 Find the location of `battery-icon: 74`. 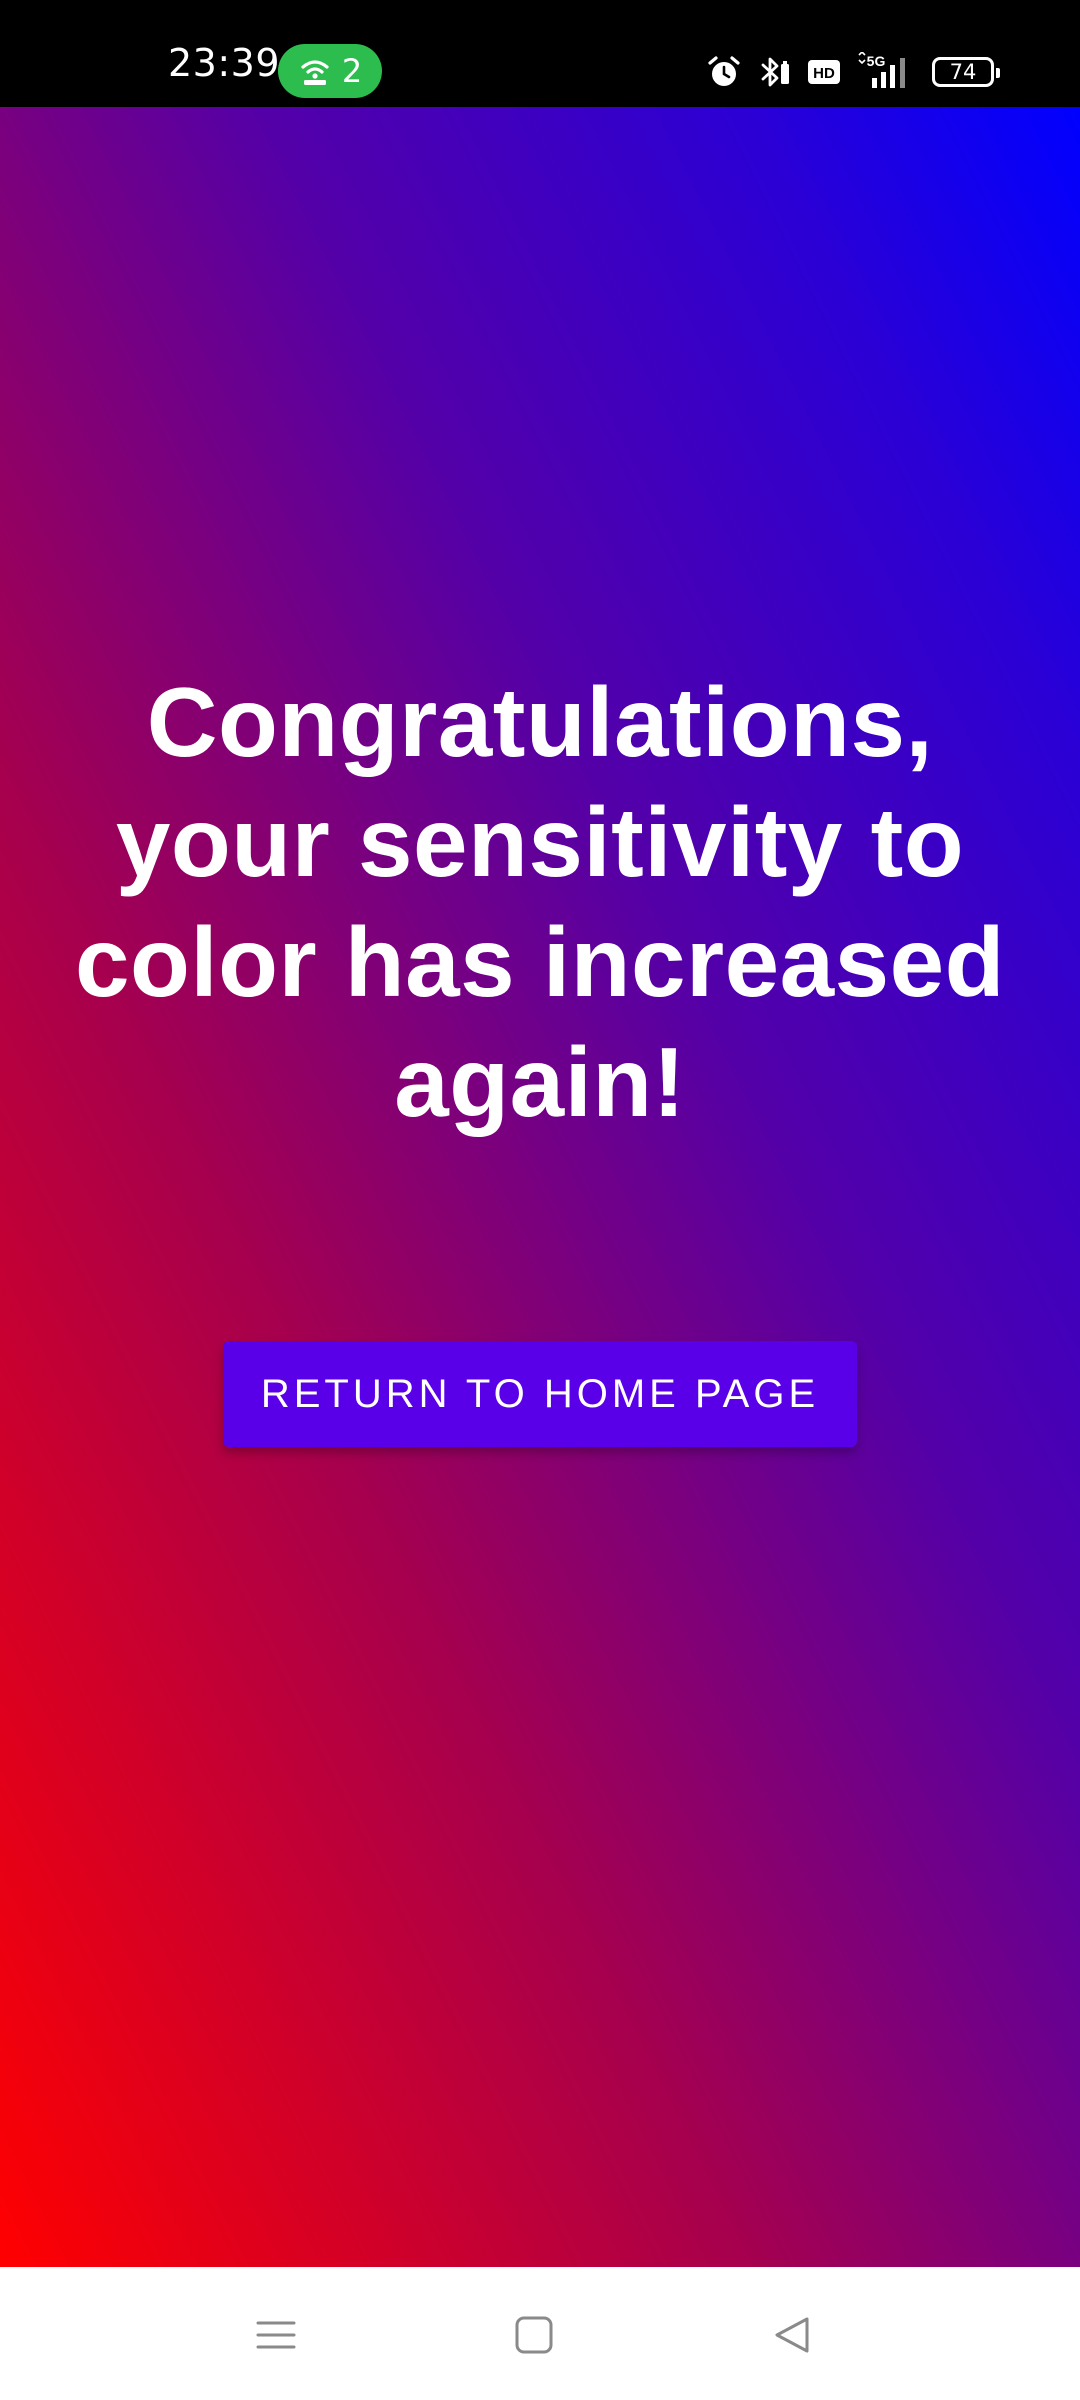

battery-icon: 74 is located at coordinates (966, 72).